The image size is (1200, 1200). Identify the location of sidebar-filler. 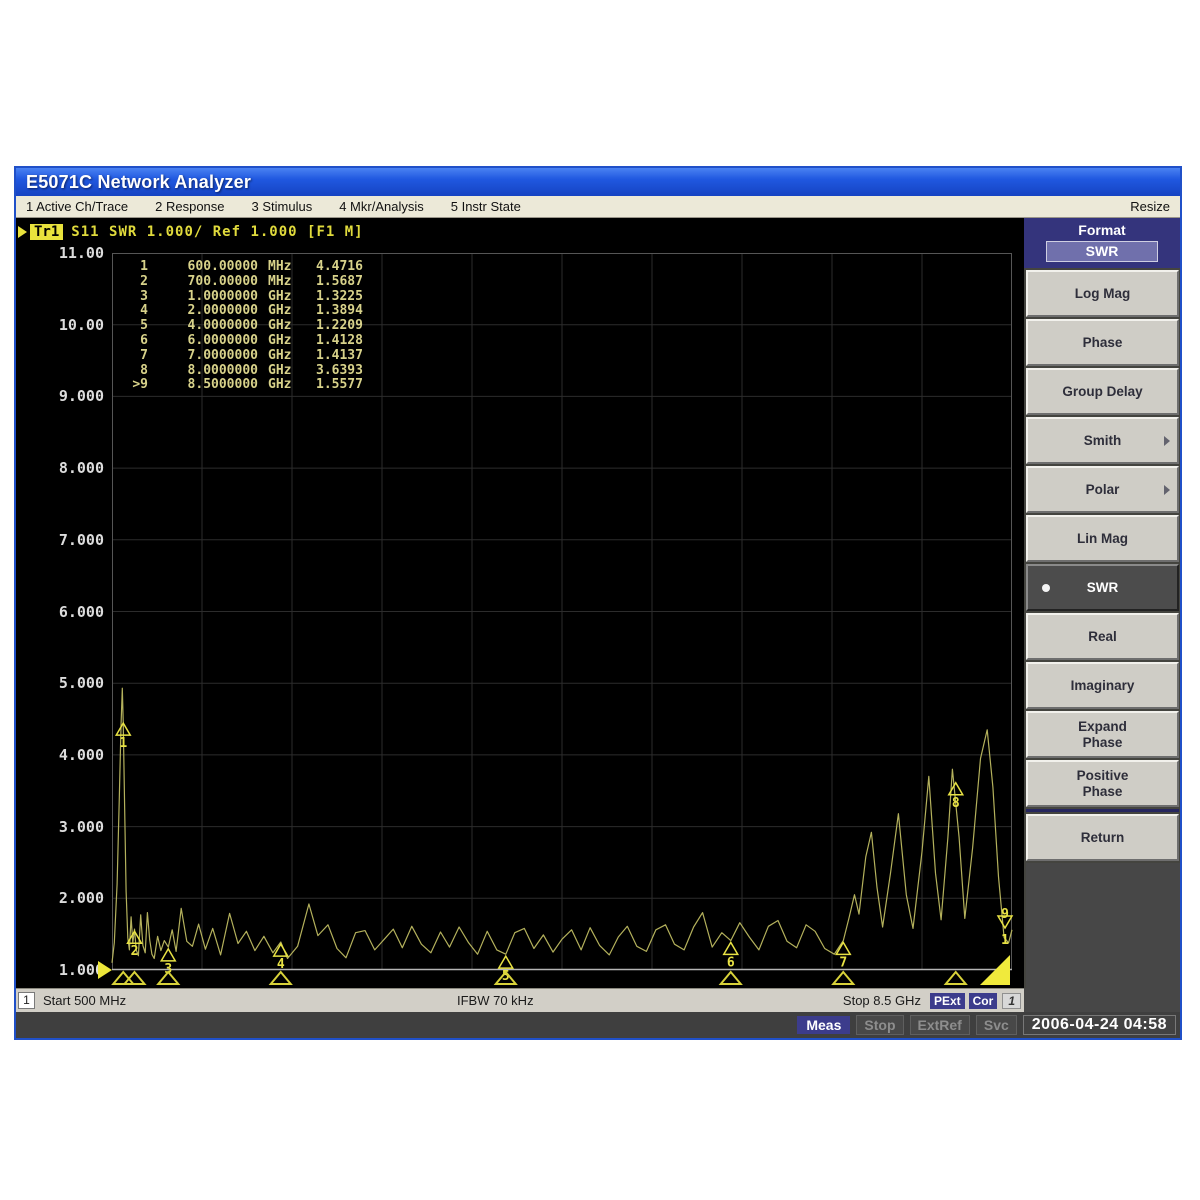
(1103, 925).